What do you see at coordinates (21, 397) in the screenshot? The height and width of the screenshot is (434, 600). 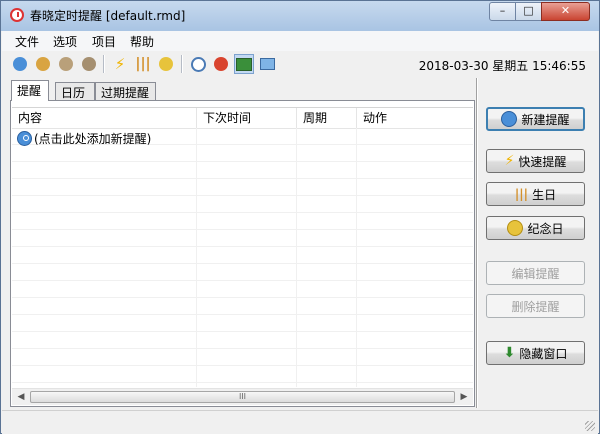 I see `scroll-left-icon: ◀` at bounding box center [21, 397].